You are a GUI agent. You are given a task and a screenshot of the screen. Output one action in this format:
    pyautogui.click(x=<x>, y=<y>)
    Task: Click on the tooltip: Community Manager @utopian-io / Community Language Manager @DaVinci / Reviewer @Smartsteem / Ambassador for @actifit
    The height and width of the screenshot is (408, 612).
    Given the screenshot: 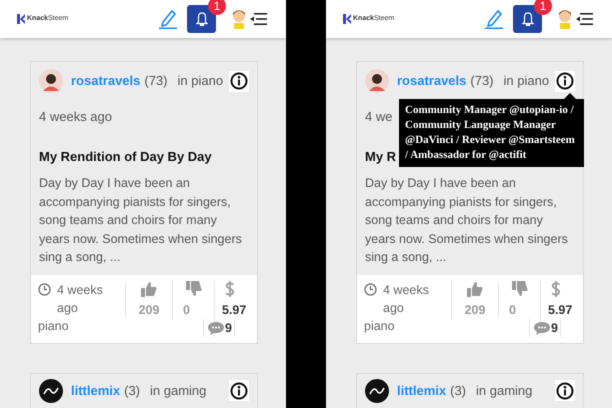 What is the action you would take?
    pyautogui.click(x=491, y=133)
    